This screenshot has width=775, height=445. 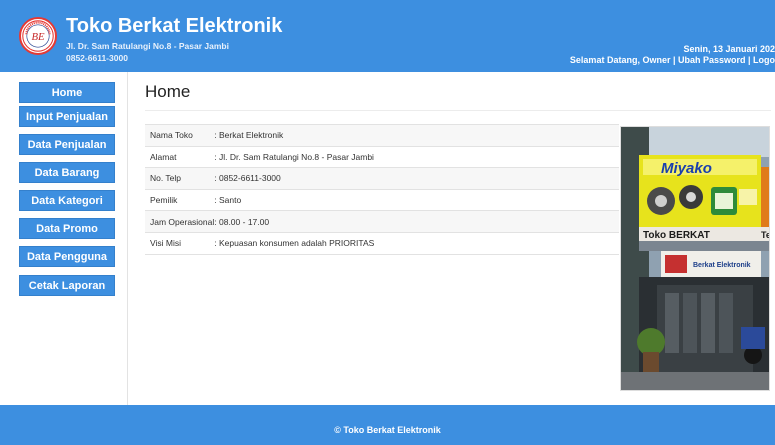 What do you see at coordinates (168, 91) in the screenshot?
I see `page-title: Home` at bounding box center [168, 91].